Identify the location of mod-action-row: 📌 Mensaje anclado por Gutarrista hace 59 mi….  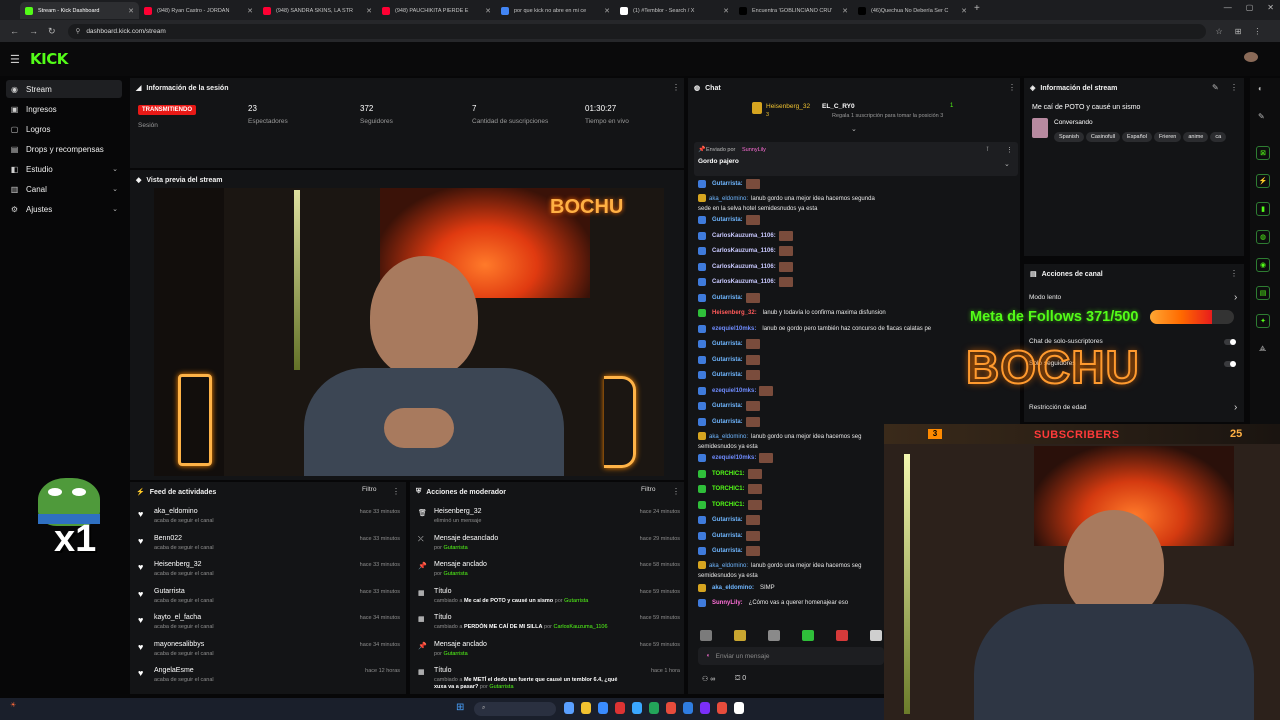
(549, 652).